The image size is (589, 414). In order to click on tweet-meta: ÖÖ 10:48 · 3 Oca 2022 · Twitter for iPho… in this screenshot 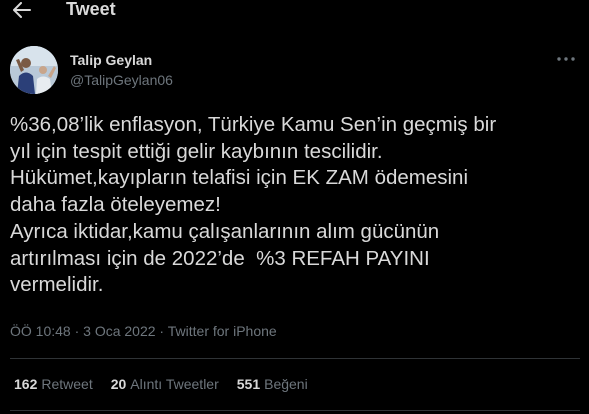, I will do `click(143, 331)`.